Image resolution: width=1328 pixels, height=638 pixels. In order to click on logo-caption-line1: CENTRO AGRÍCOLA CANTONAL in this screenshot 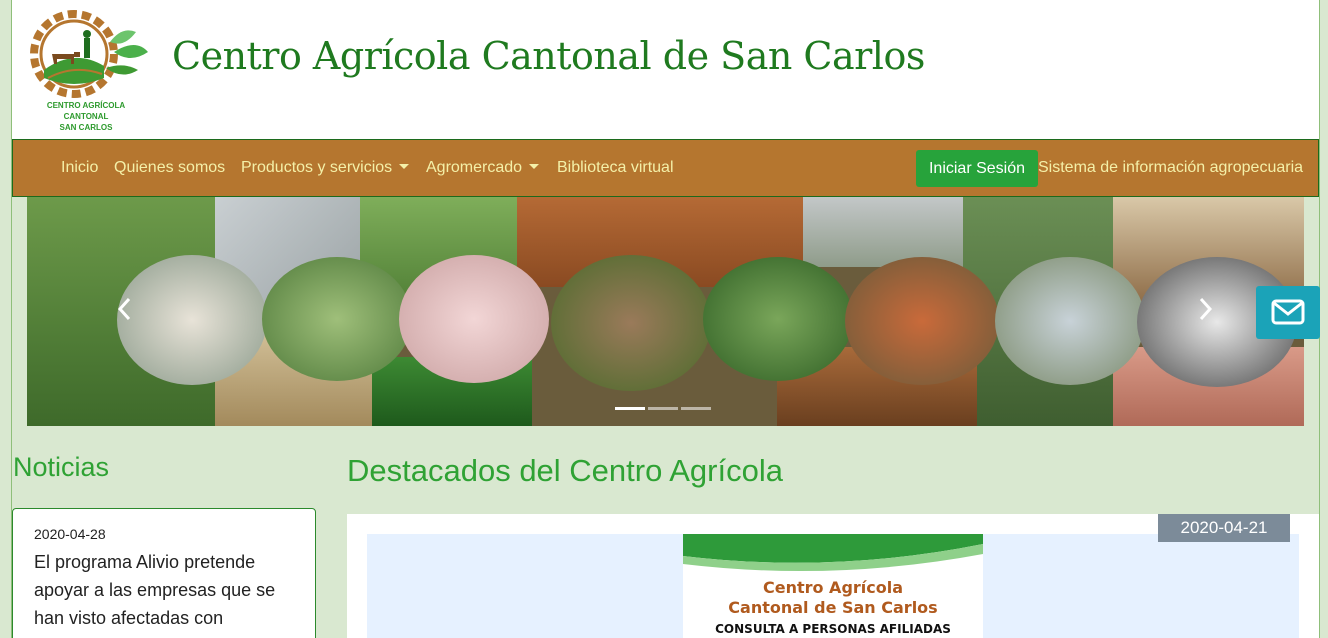, I will do `click(86, 111)`.